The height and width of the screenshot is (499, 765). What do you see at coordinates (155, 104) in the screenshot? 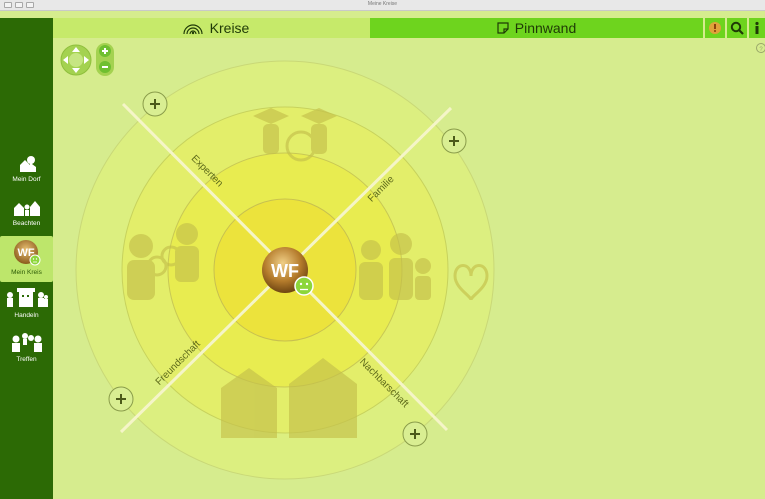
I see `add-experten-button` at bounding box center [155, 104].